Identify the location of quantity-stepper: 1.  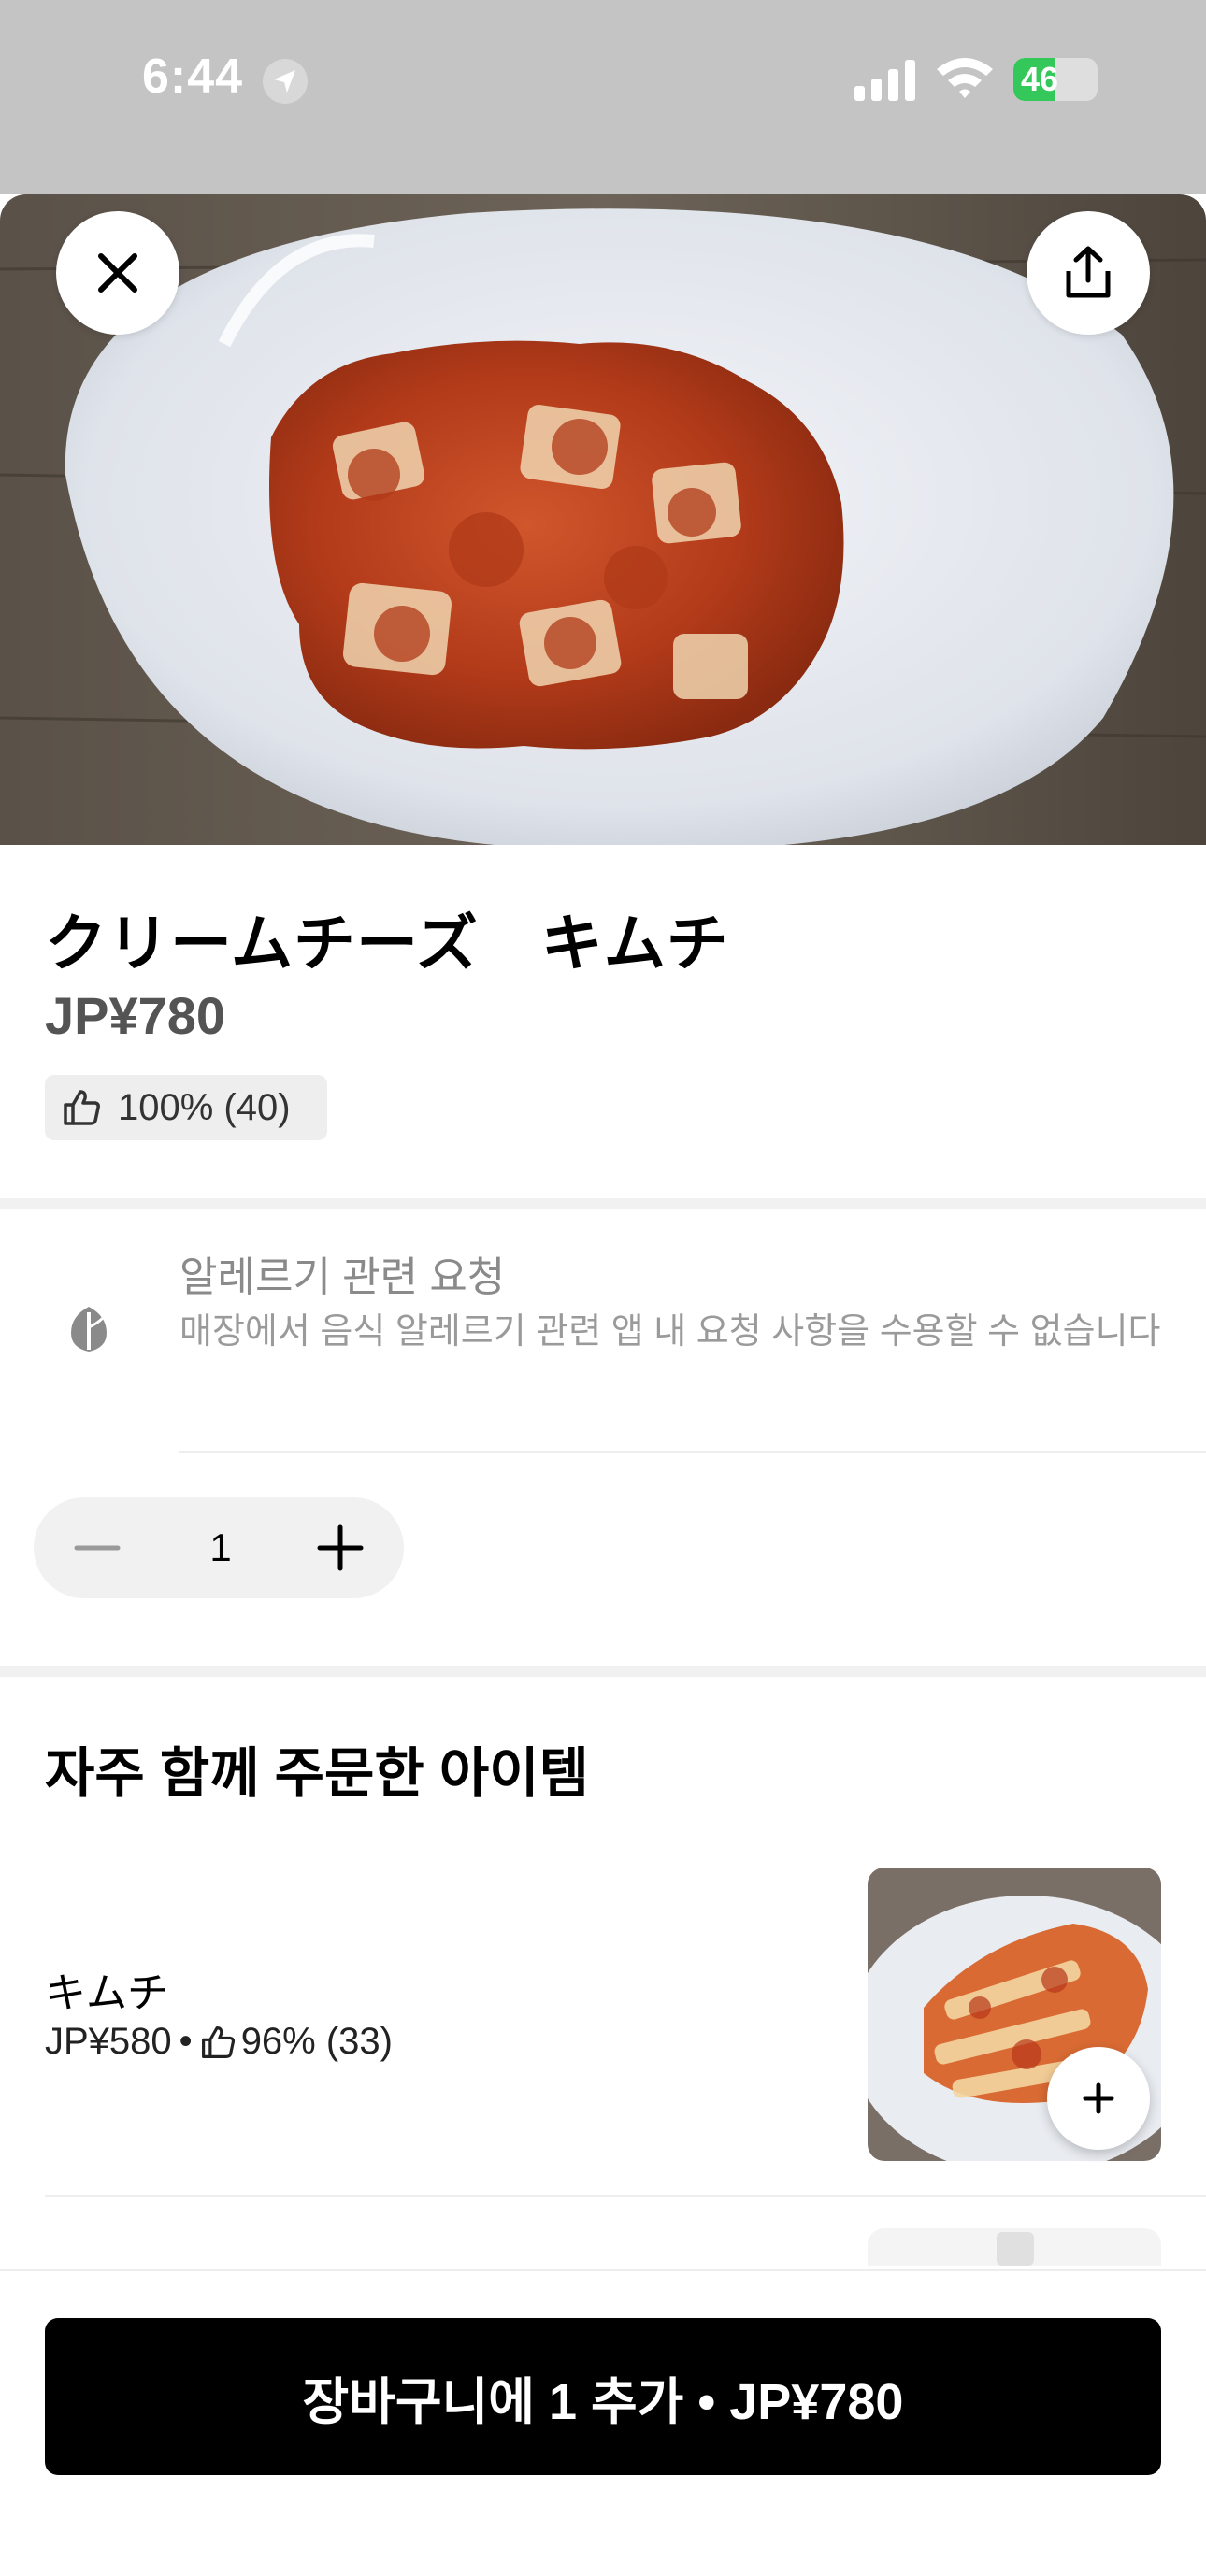
(219, 1547).